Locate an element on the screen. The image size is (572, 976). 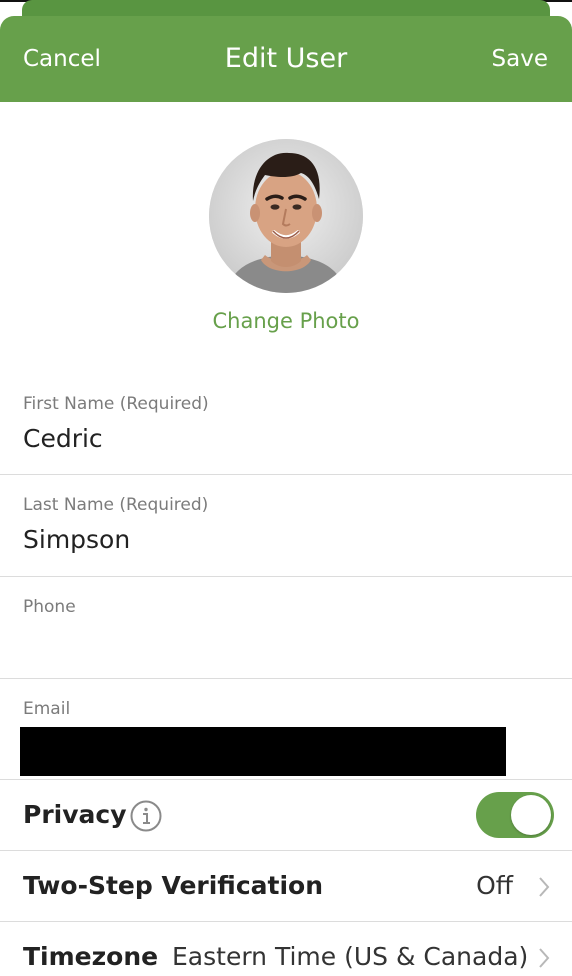
two-step-verification-row: Two-Step Verification Off is located at coordinates (286, 886).